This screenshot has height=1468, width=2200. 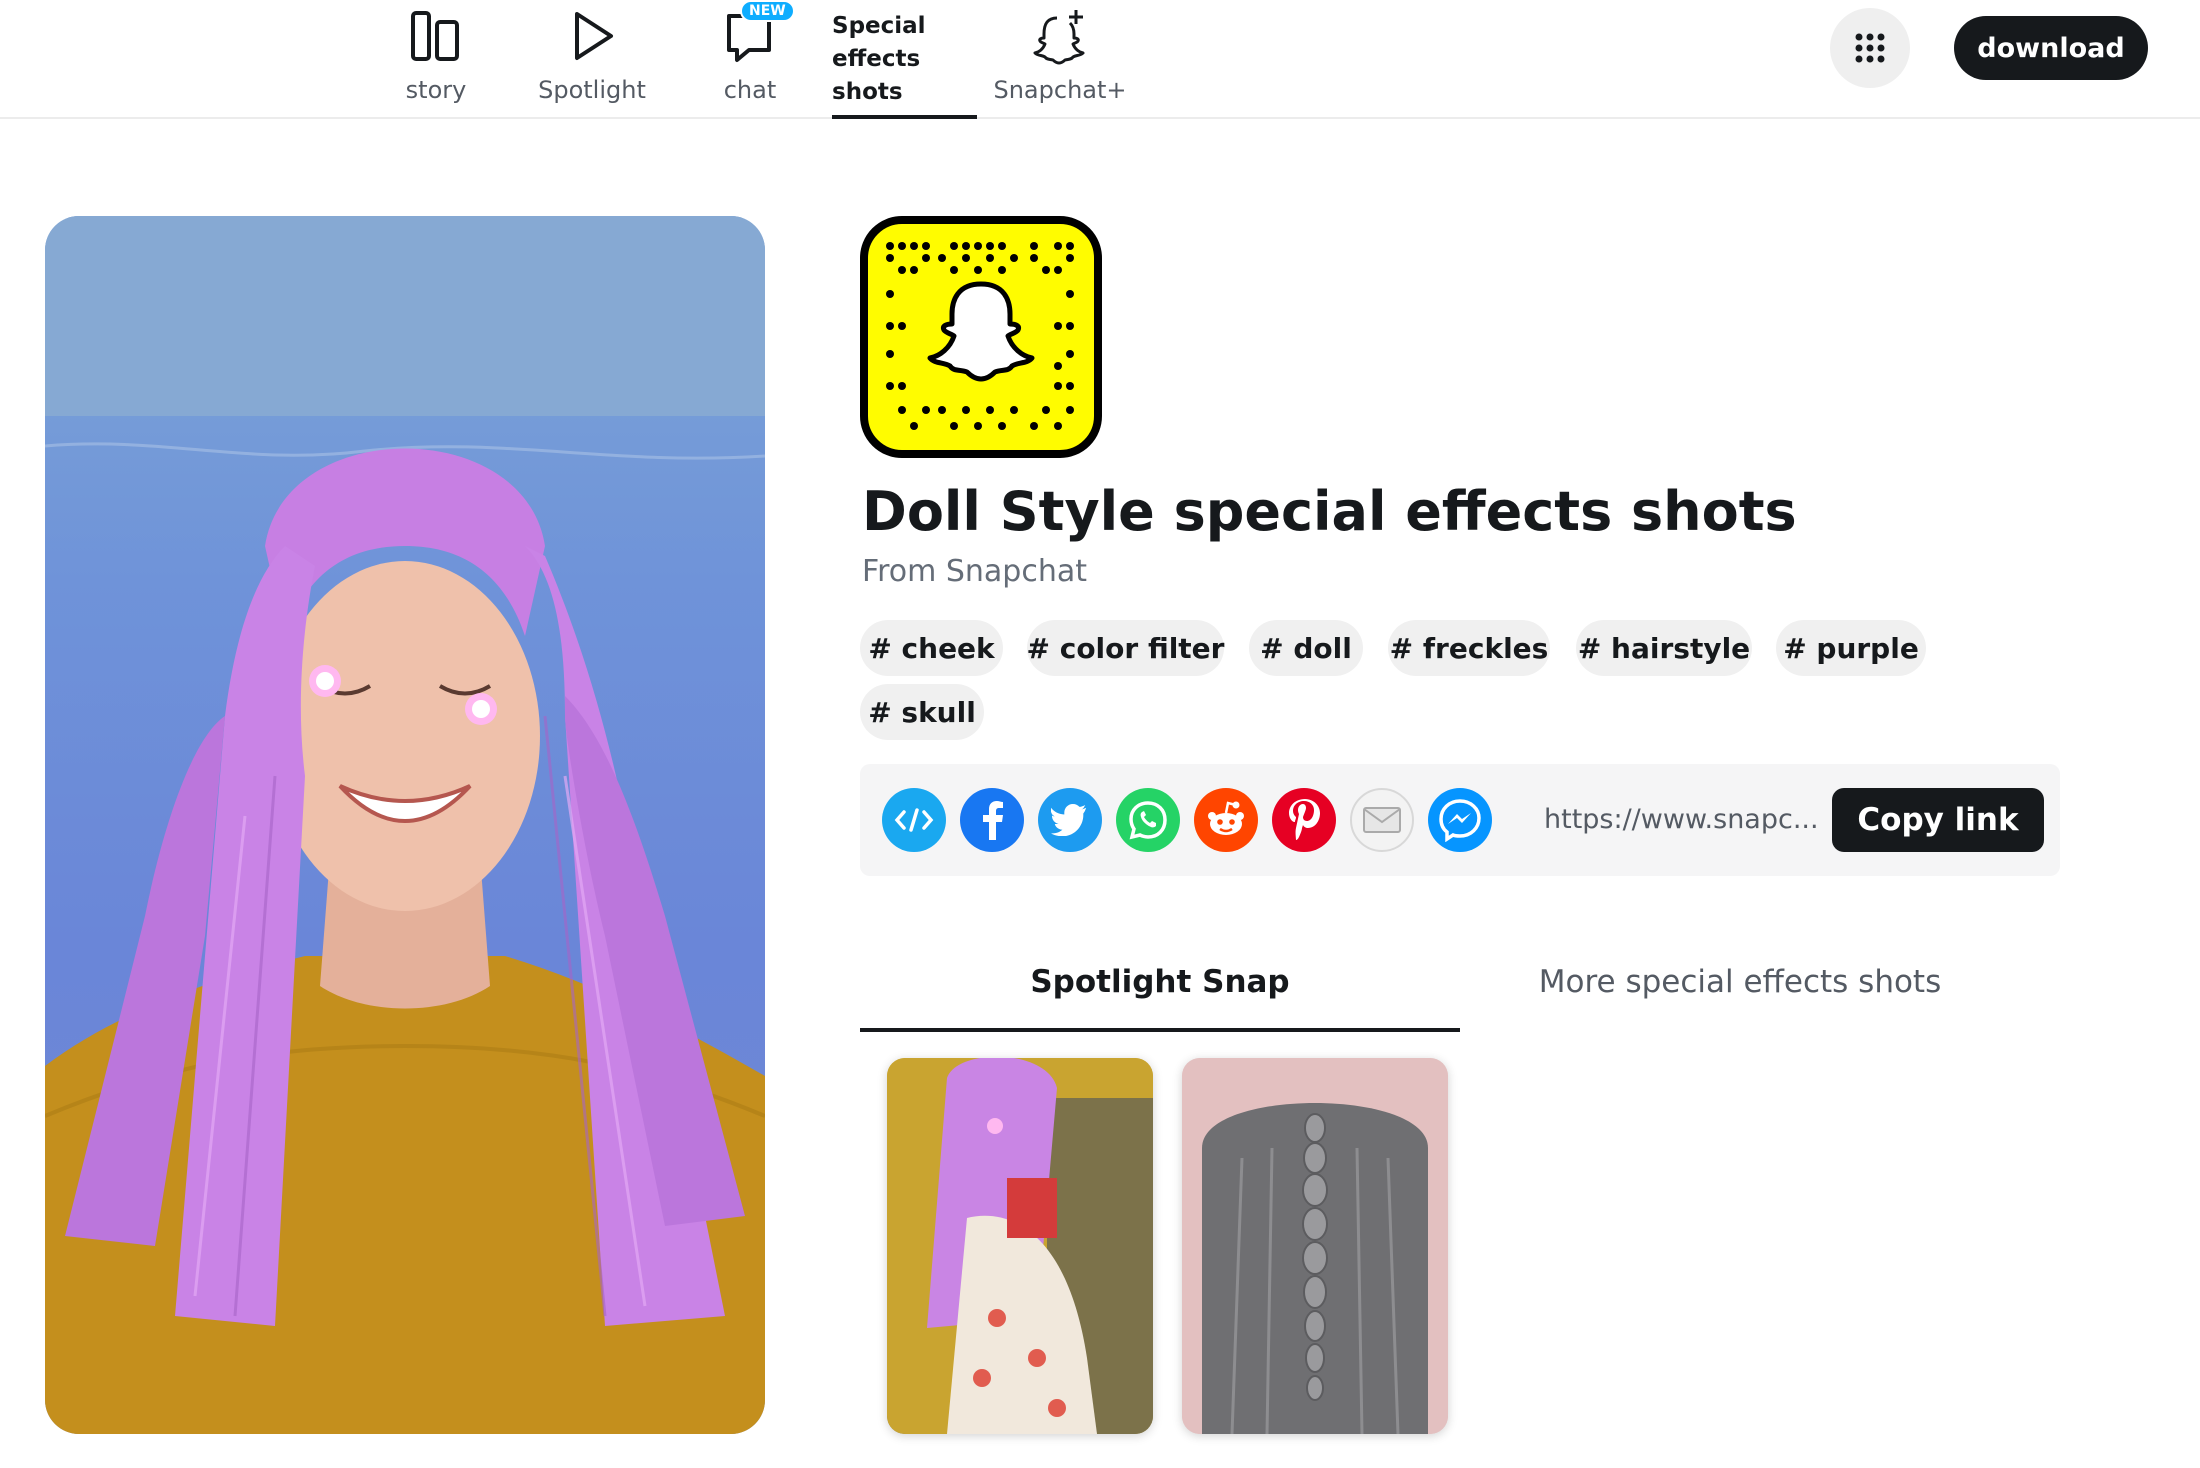 I want to click on nav-spotlight: Spotlight, so click(x=592, y=59).